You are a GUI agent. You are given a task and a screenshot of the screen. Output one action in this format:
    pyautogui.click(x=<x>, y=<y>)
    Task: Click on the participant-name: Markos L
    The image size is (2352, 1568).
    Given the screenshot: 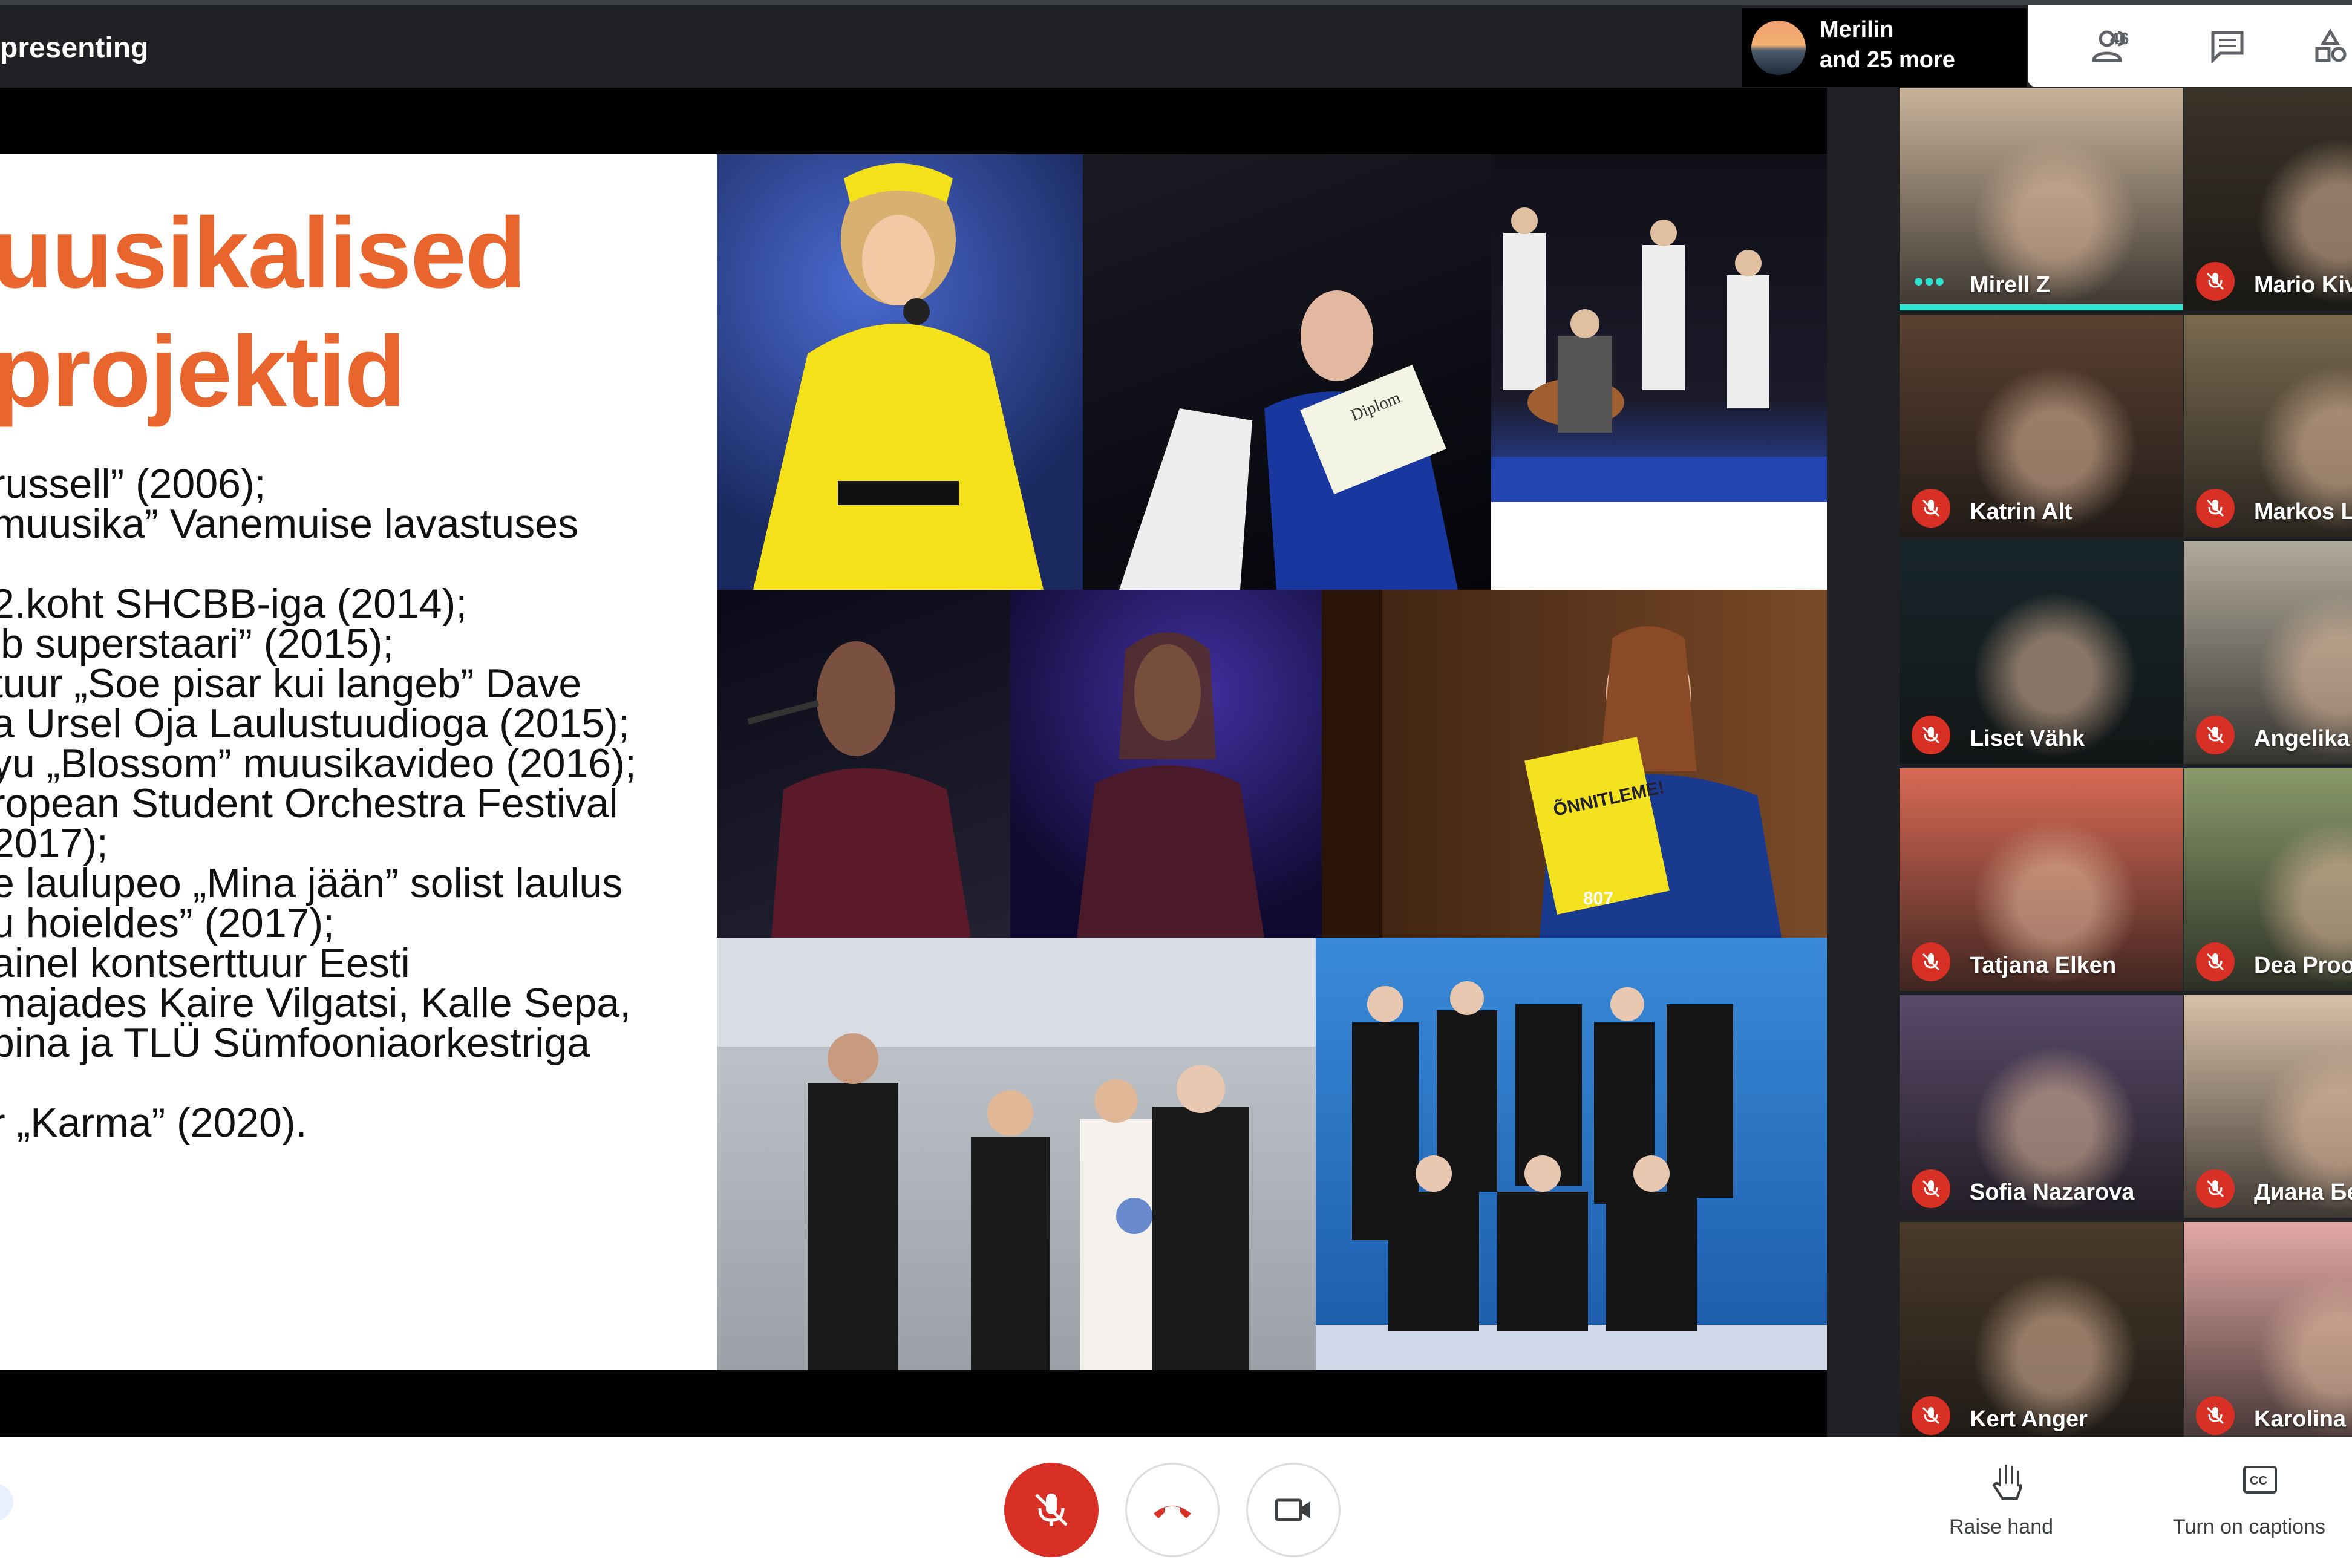 What is the action you would take?
    pyautogui.click(x=2303, y=511)
    